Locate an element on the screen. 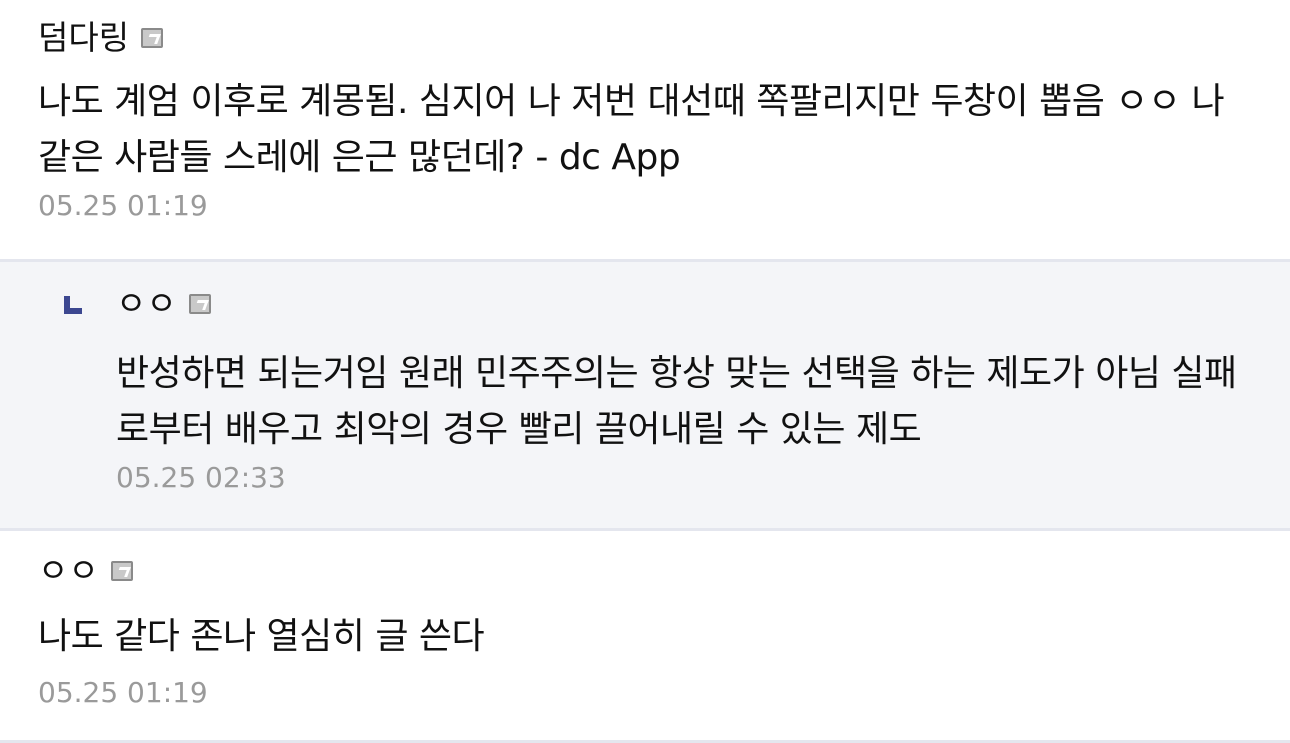  comment-timestamp: 05.25 02:33 is located at coordinates (201, 477).